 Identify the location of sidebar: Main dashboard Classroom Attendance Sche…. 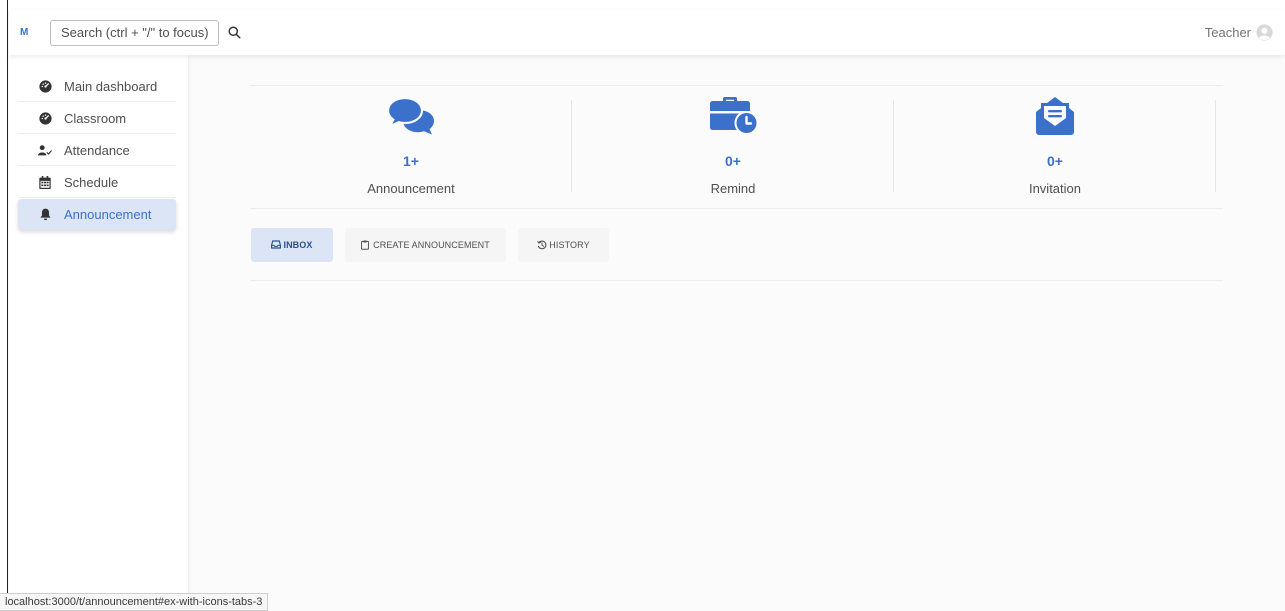
(98, 333).